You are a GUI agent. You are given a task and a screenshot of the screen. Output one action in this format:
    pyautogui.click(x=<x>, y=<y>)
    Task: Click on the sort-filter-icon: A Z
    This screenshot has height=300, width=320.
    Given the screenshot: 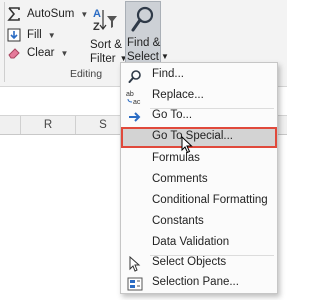 What is the action you would take?
    pyautogui.click(x=105, y=21)
    